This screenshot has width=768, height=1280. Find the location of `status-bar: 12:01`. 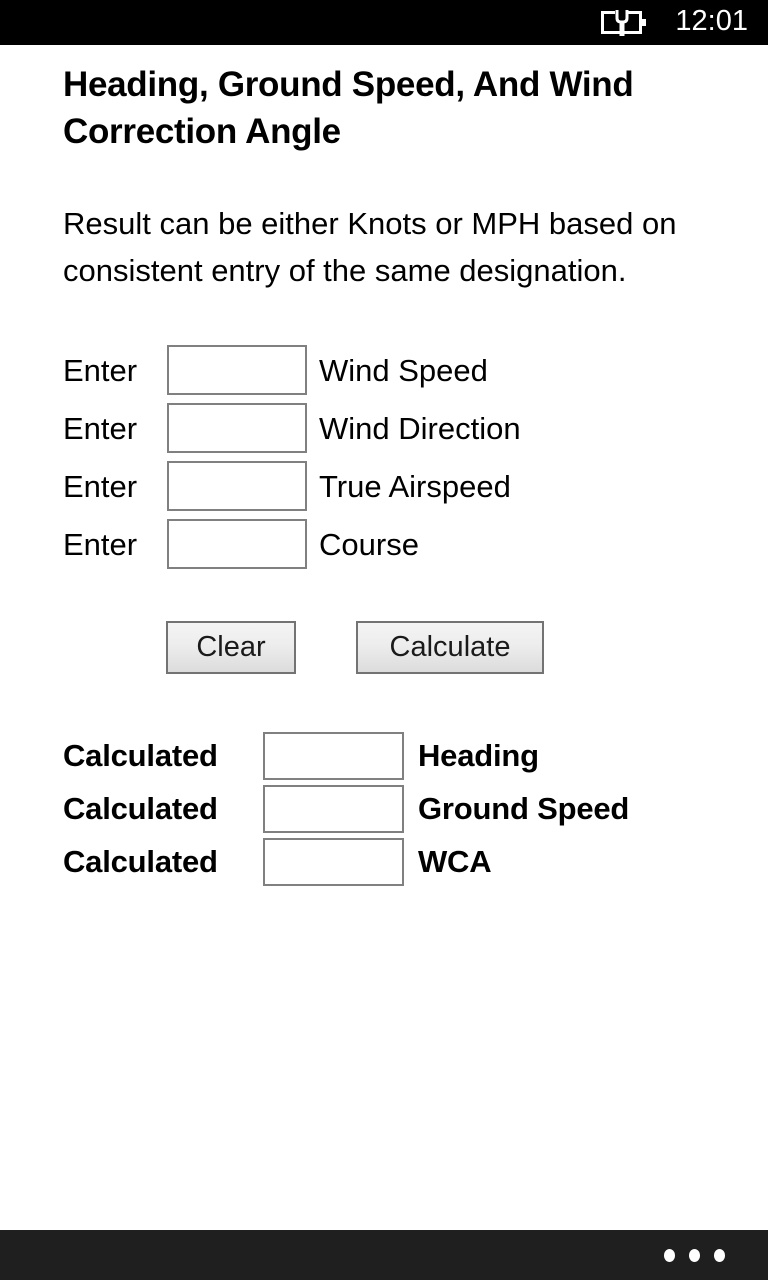

status-bar: 12:01 is located at coordinates (384, 22).